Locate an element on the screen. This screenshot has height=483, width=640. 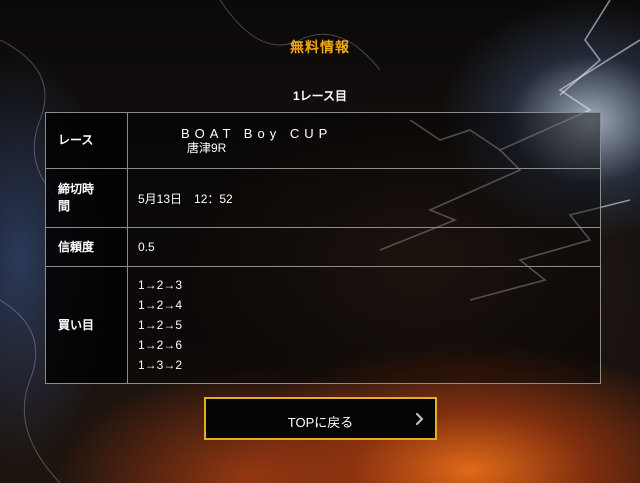
confidence-row: 信頼度 0.5 is located at coordinates (323, 247).